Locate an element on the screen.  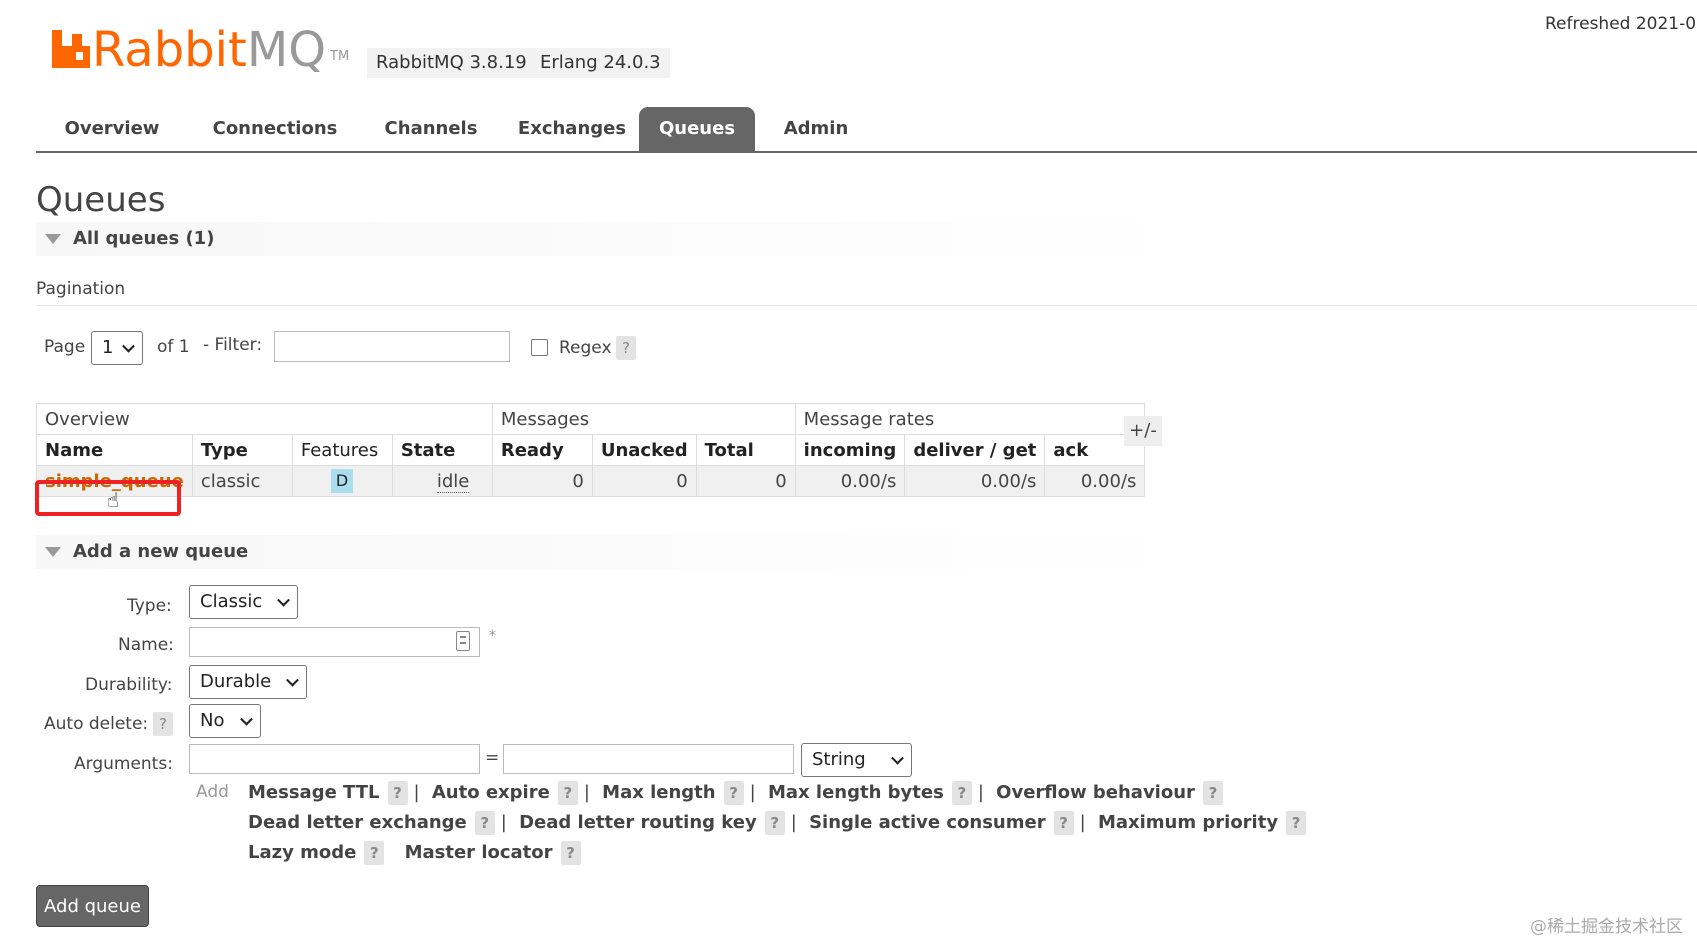
queue-type-select: Classic is located at coordinates (243, 602).